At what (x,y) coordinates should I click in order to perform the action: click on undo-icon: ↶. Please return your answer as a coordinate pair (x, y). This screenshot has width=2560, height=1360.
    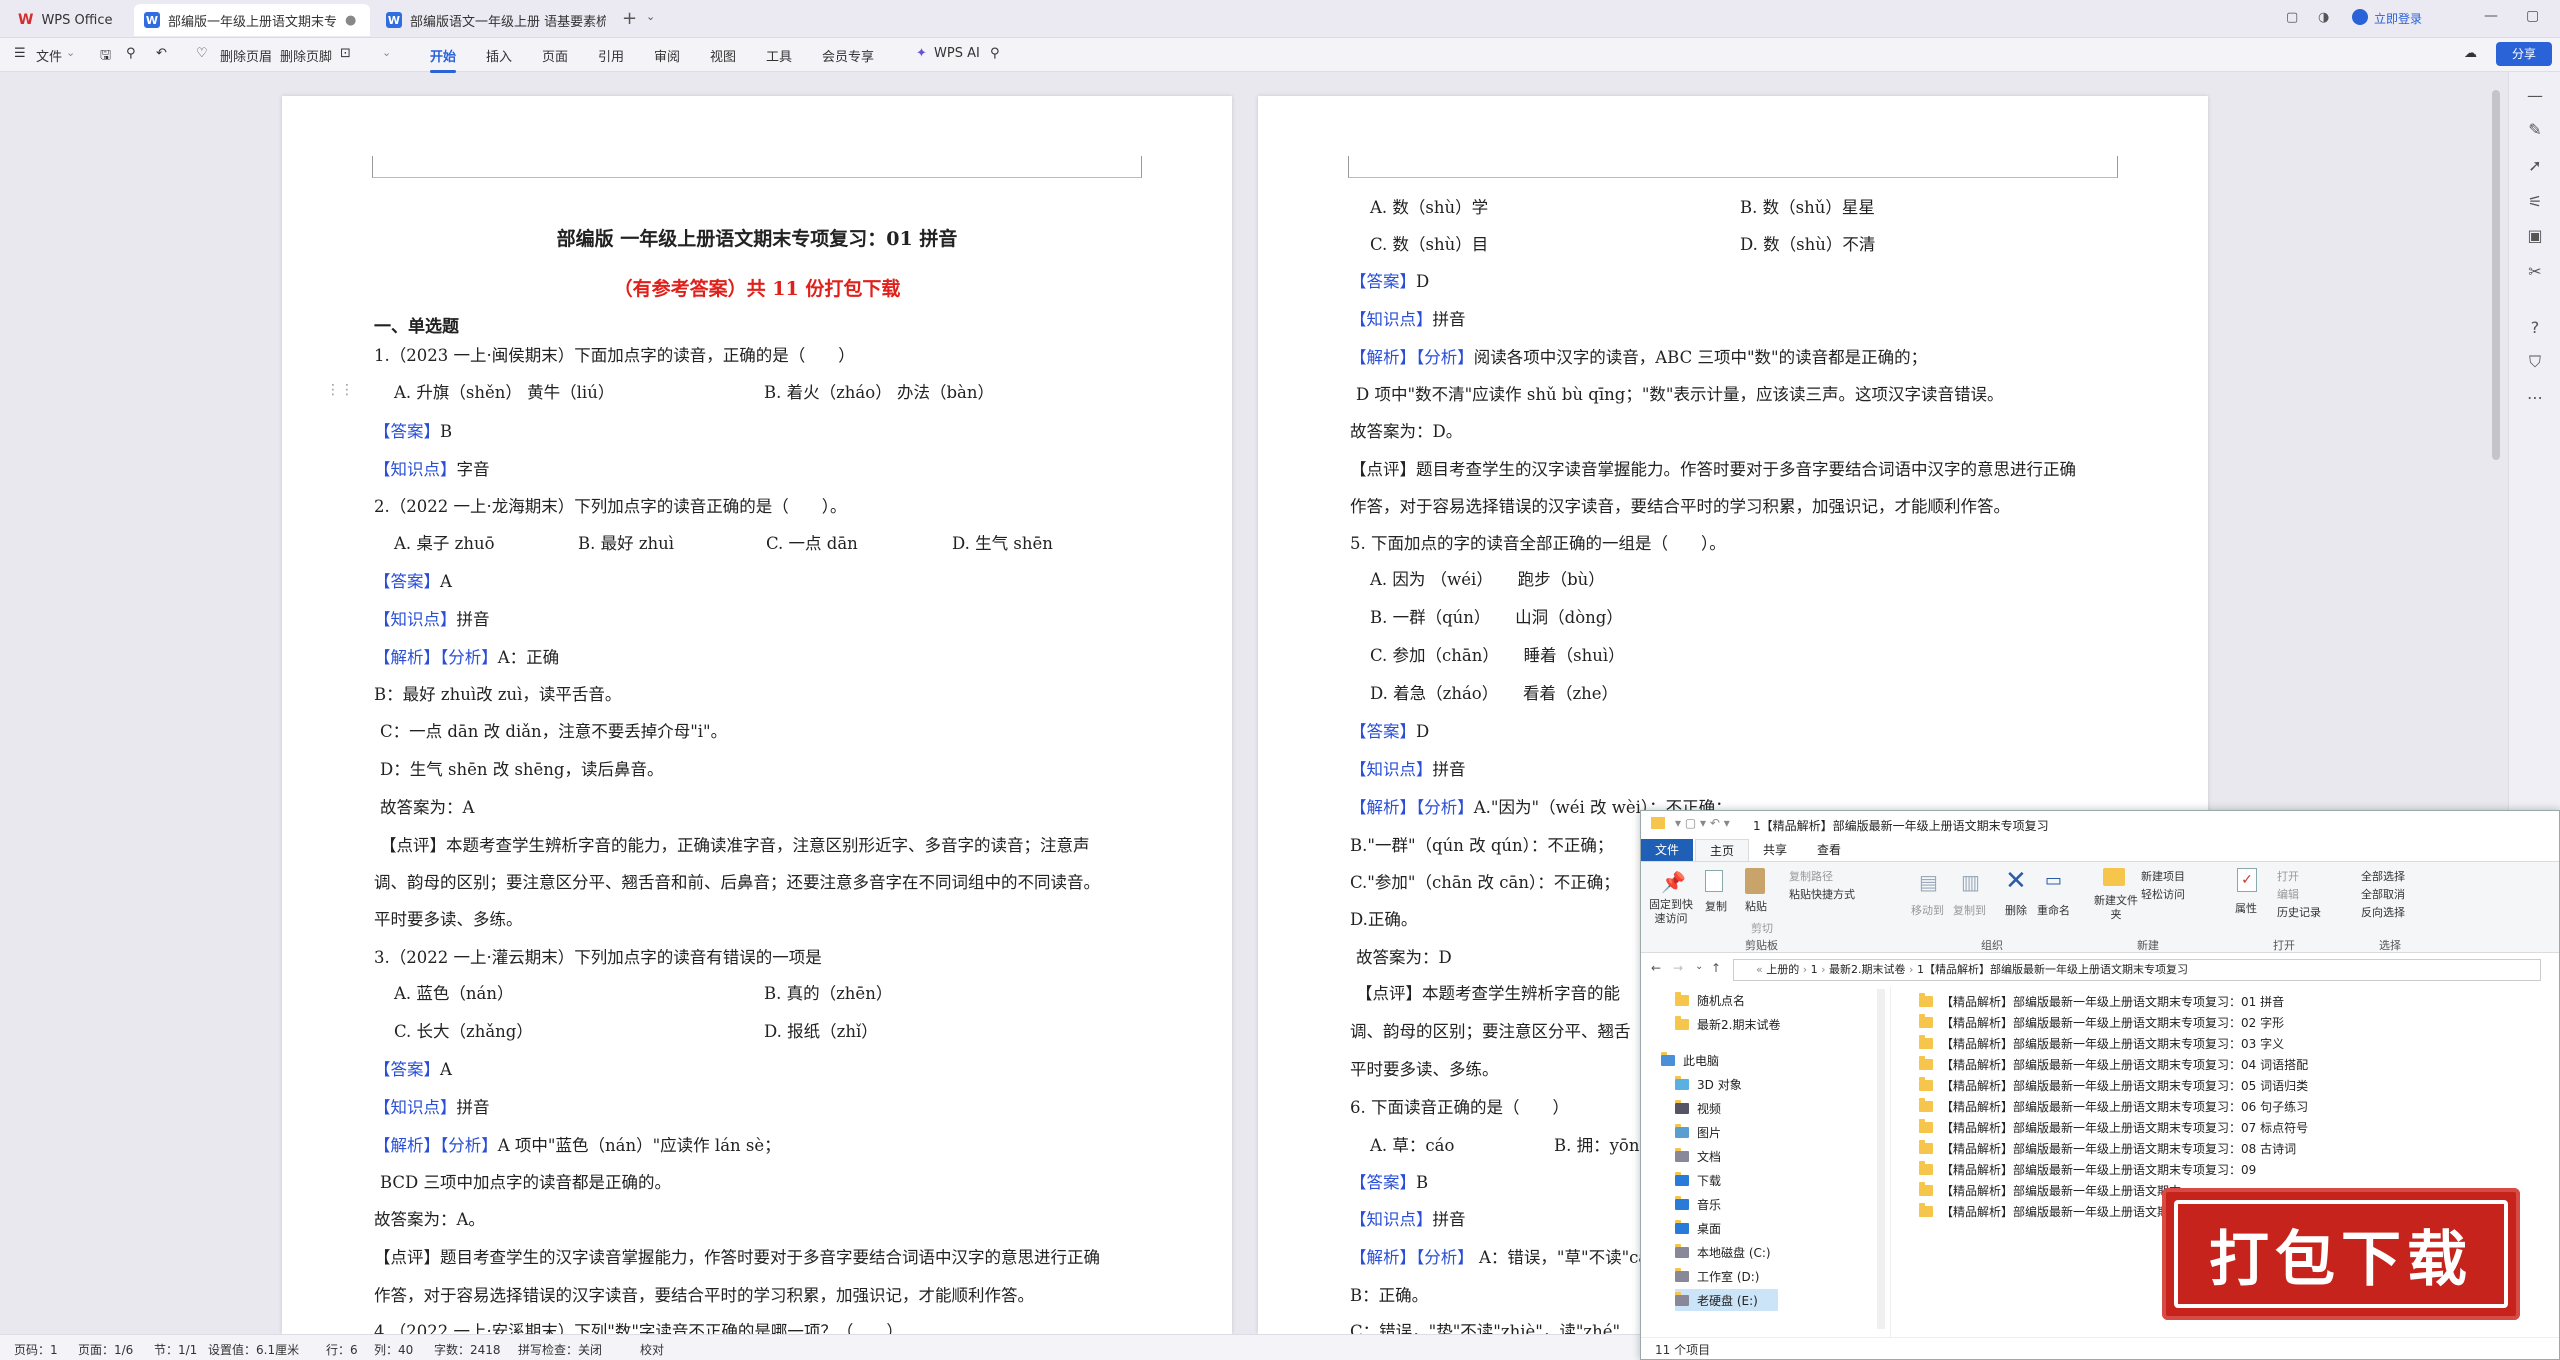
    Looking at the image, I should click on (161, 53).